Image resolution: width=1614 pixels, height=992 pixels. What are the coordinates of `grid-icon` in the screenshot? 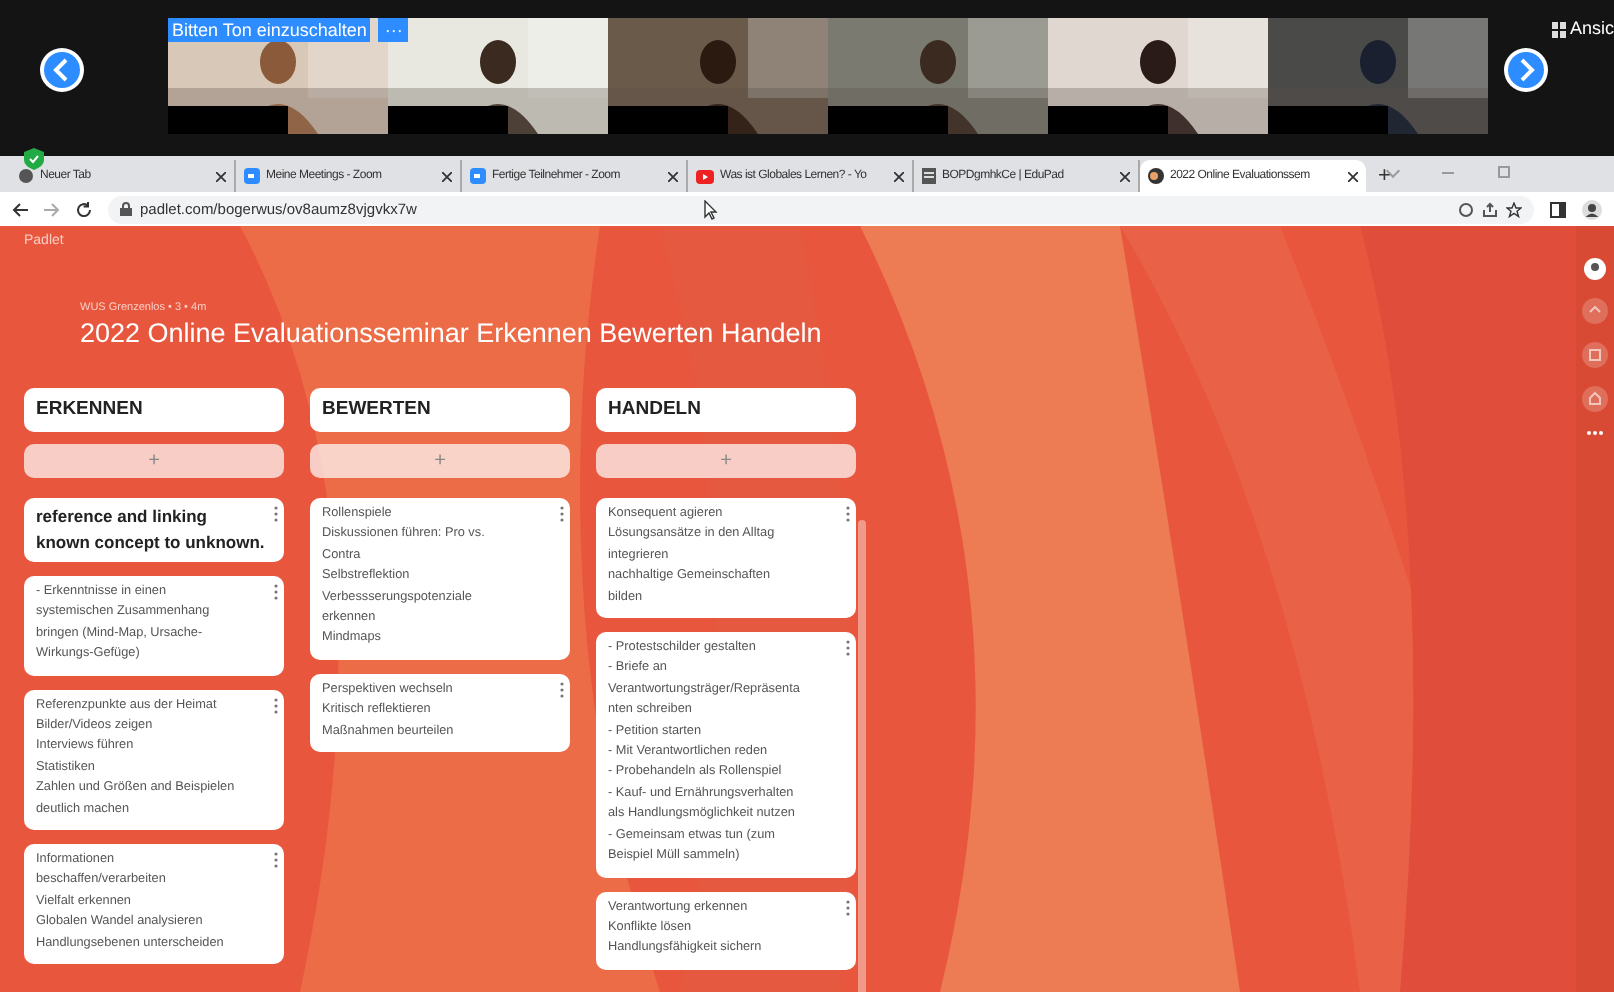 It's located at (1558, 29).